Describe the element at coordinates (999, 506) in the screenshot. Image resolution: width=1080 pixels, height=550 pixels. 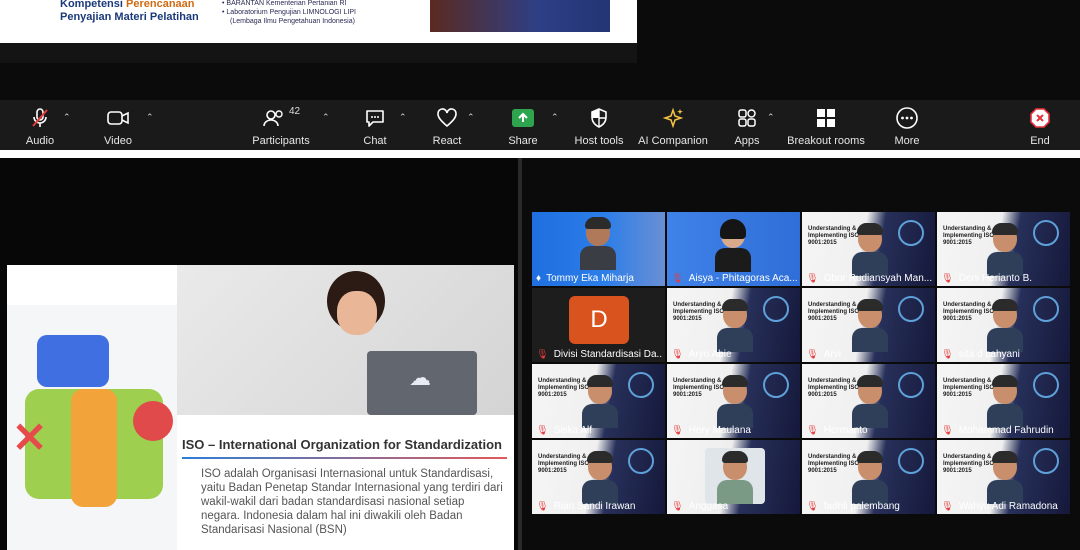
I see `participant-name: 🎙 Wahyu Adi Ramadona` at that location.